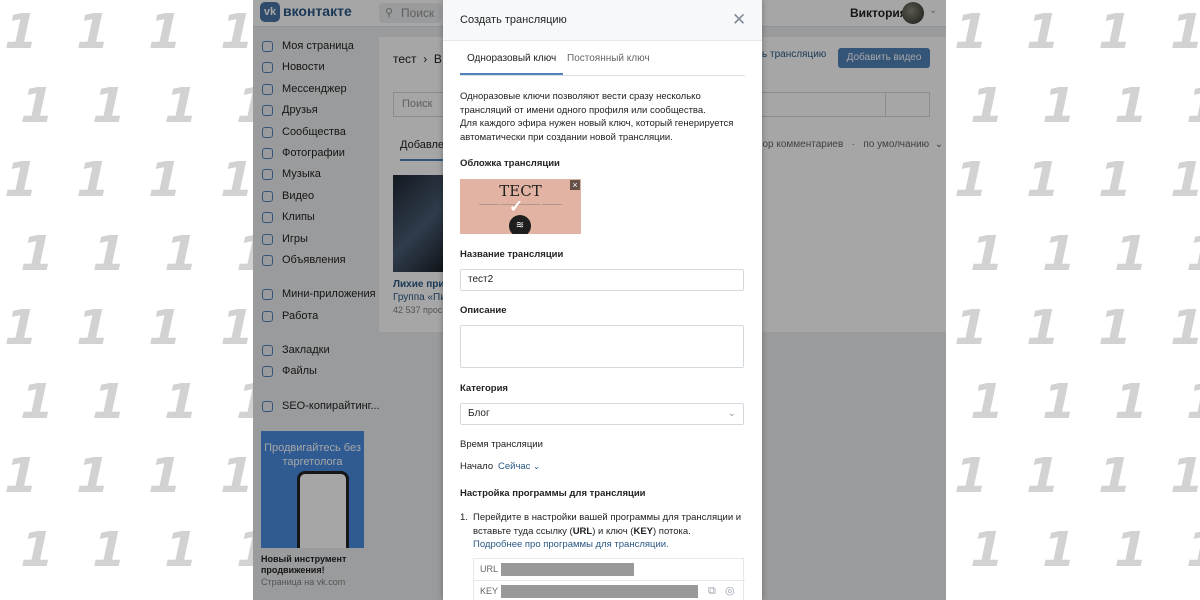 This screenshot has width=1200, height=600. Describe the element at coordinates (489, 591) in the screenshot. I see `key-label: KEY` at that location.